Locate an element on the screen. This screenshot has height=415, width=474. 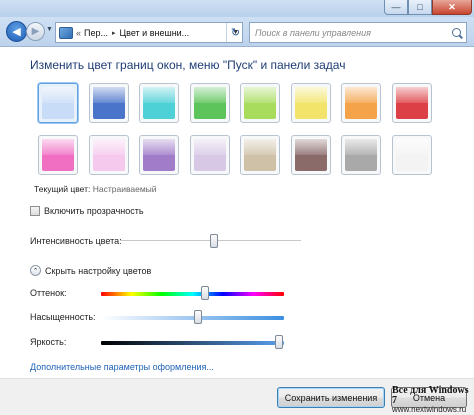
transparency-label: Включить прозрачность is located at coordinates (94, 211).